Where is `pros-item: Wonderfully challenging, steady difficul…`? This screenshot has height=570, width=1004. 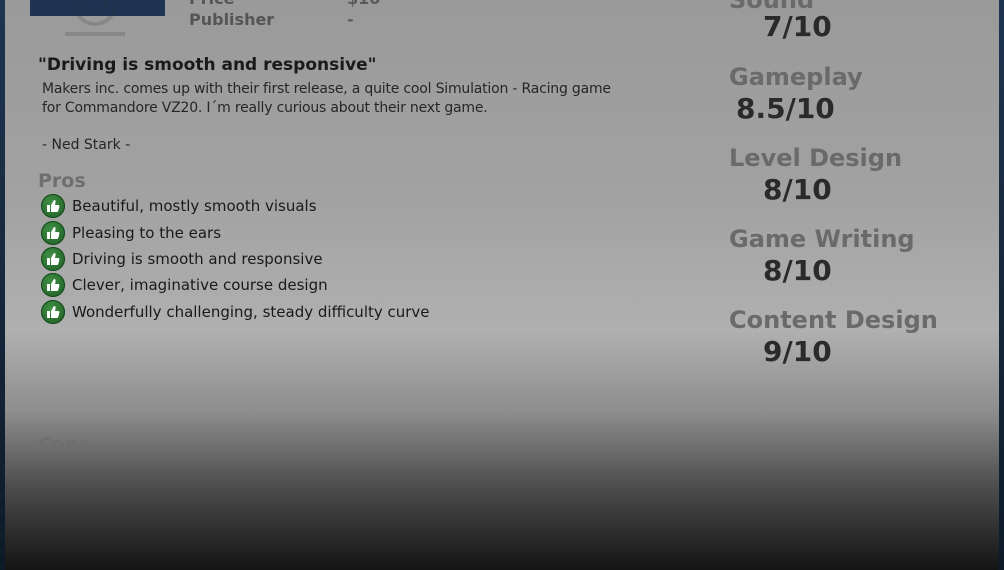 pros-item: Wonderfully challenging, steady difficul… is located at coordinates (235, 312).